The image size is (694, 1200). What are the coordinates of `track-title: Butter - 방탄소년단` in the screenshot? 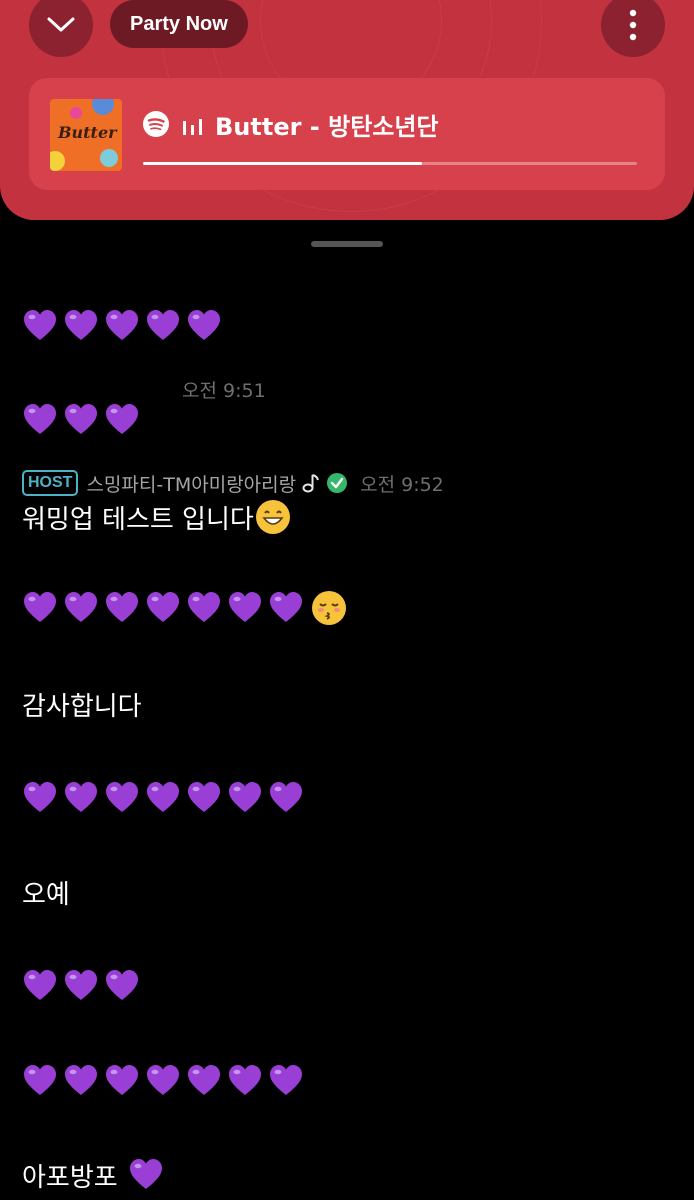 It's located at (327, 126).